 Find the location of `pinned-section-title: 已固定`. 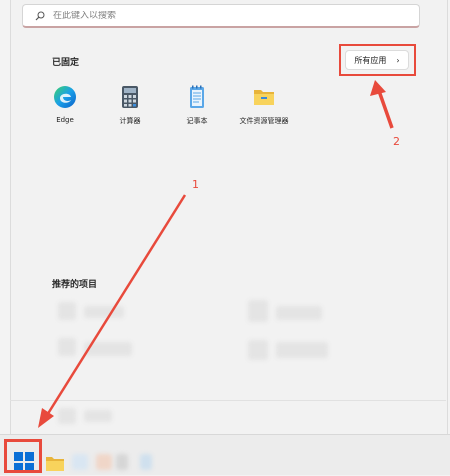

pinned-section-title: 已固定 is located at coordinates (66, 63).